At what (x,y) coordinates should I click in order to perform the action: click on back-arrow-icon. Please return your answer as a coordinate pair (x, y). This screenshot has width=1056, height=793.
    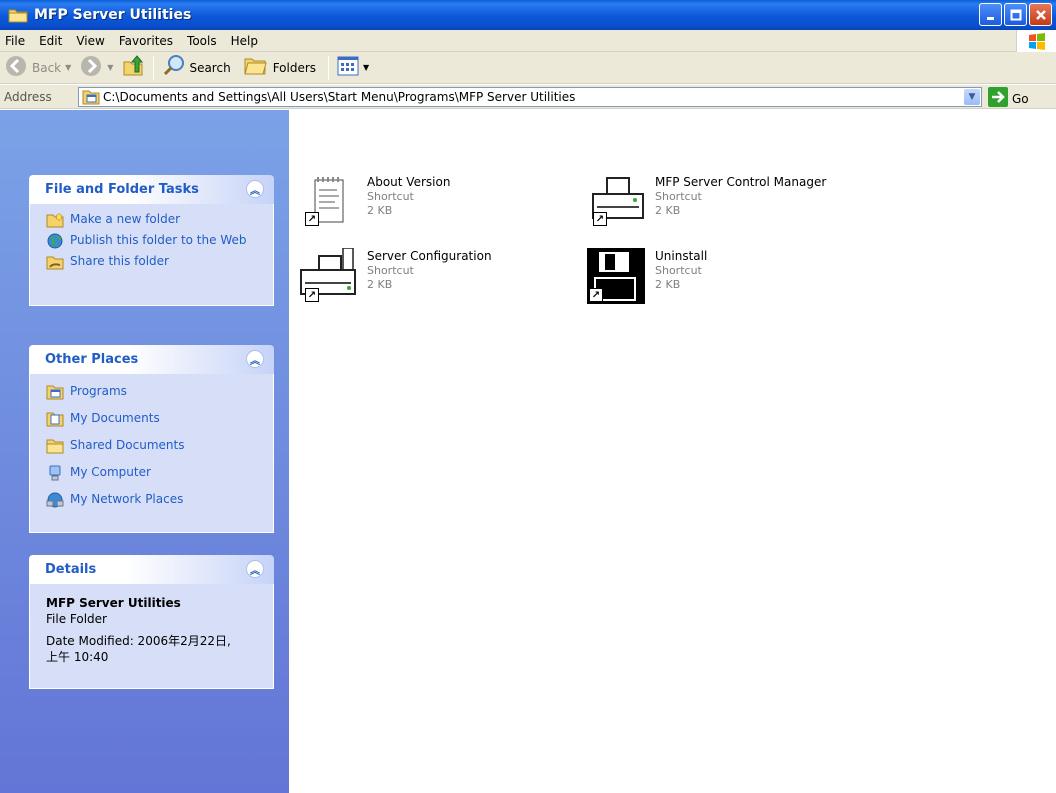
    Looking at the image, I should click on (16, 67).